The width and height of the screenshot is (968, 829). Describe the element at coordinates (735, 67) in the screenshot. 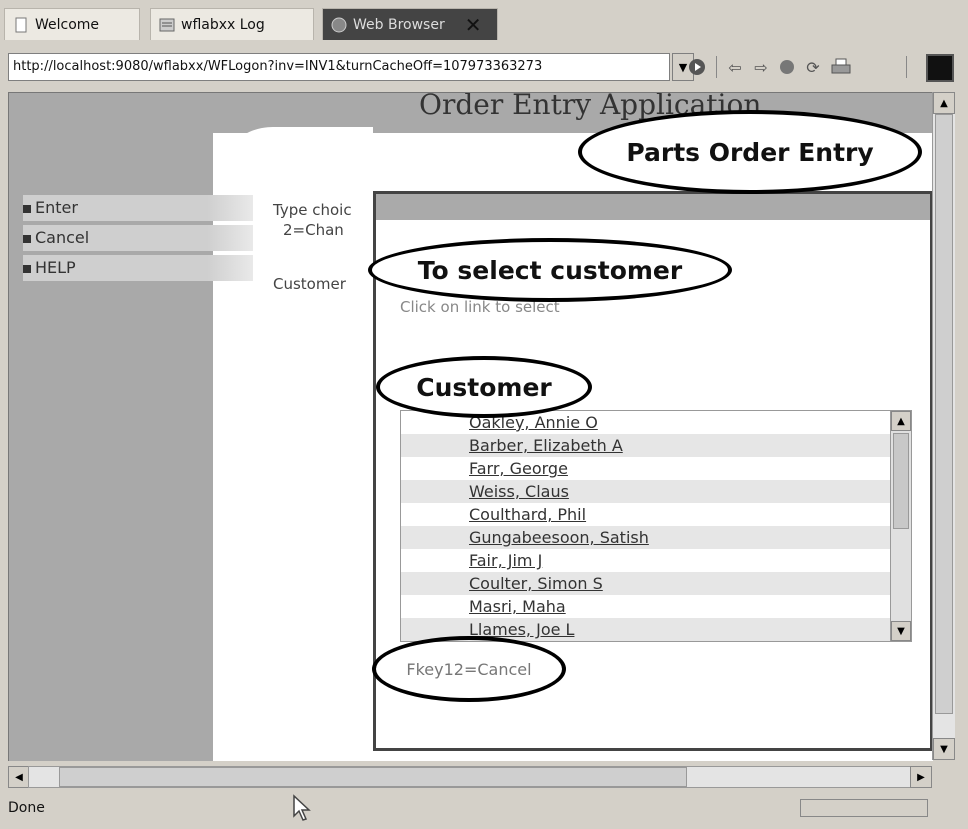

I see `back-icon: ⇦` at that location.